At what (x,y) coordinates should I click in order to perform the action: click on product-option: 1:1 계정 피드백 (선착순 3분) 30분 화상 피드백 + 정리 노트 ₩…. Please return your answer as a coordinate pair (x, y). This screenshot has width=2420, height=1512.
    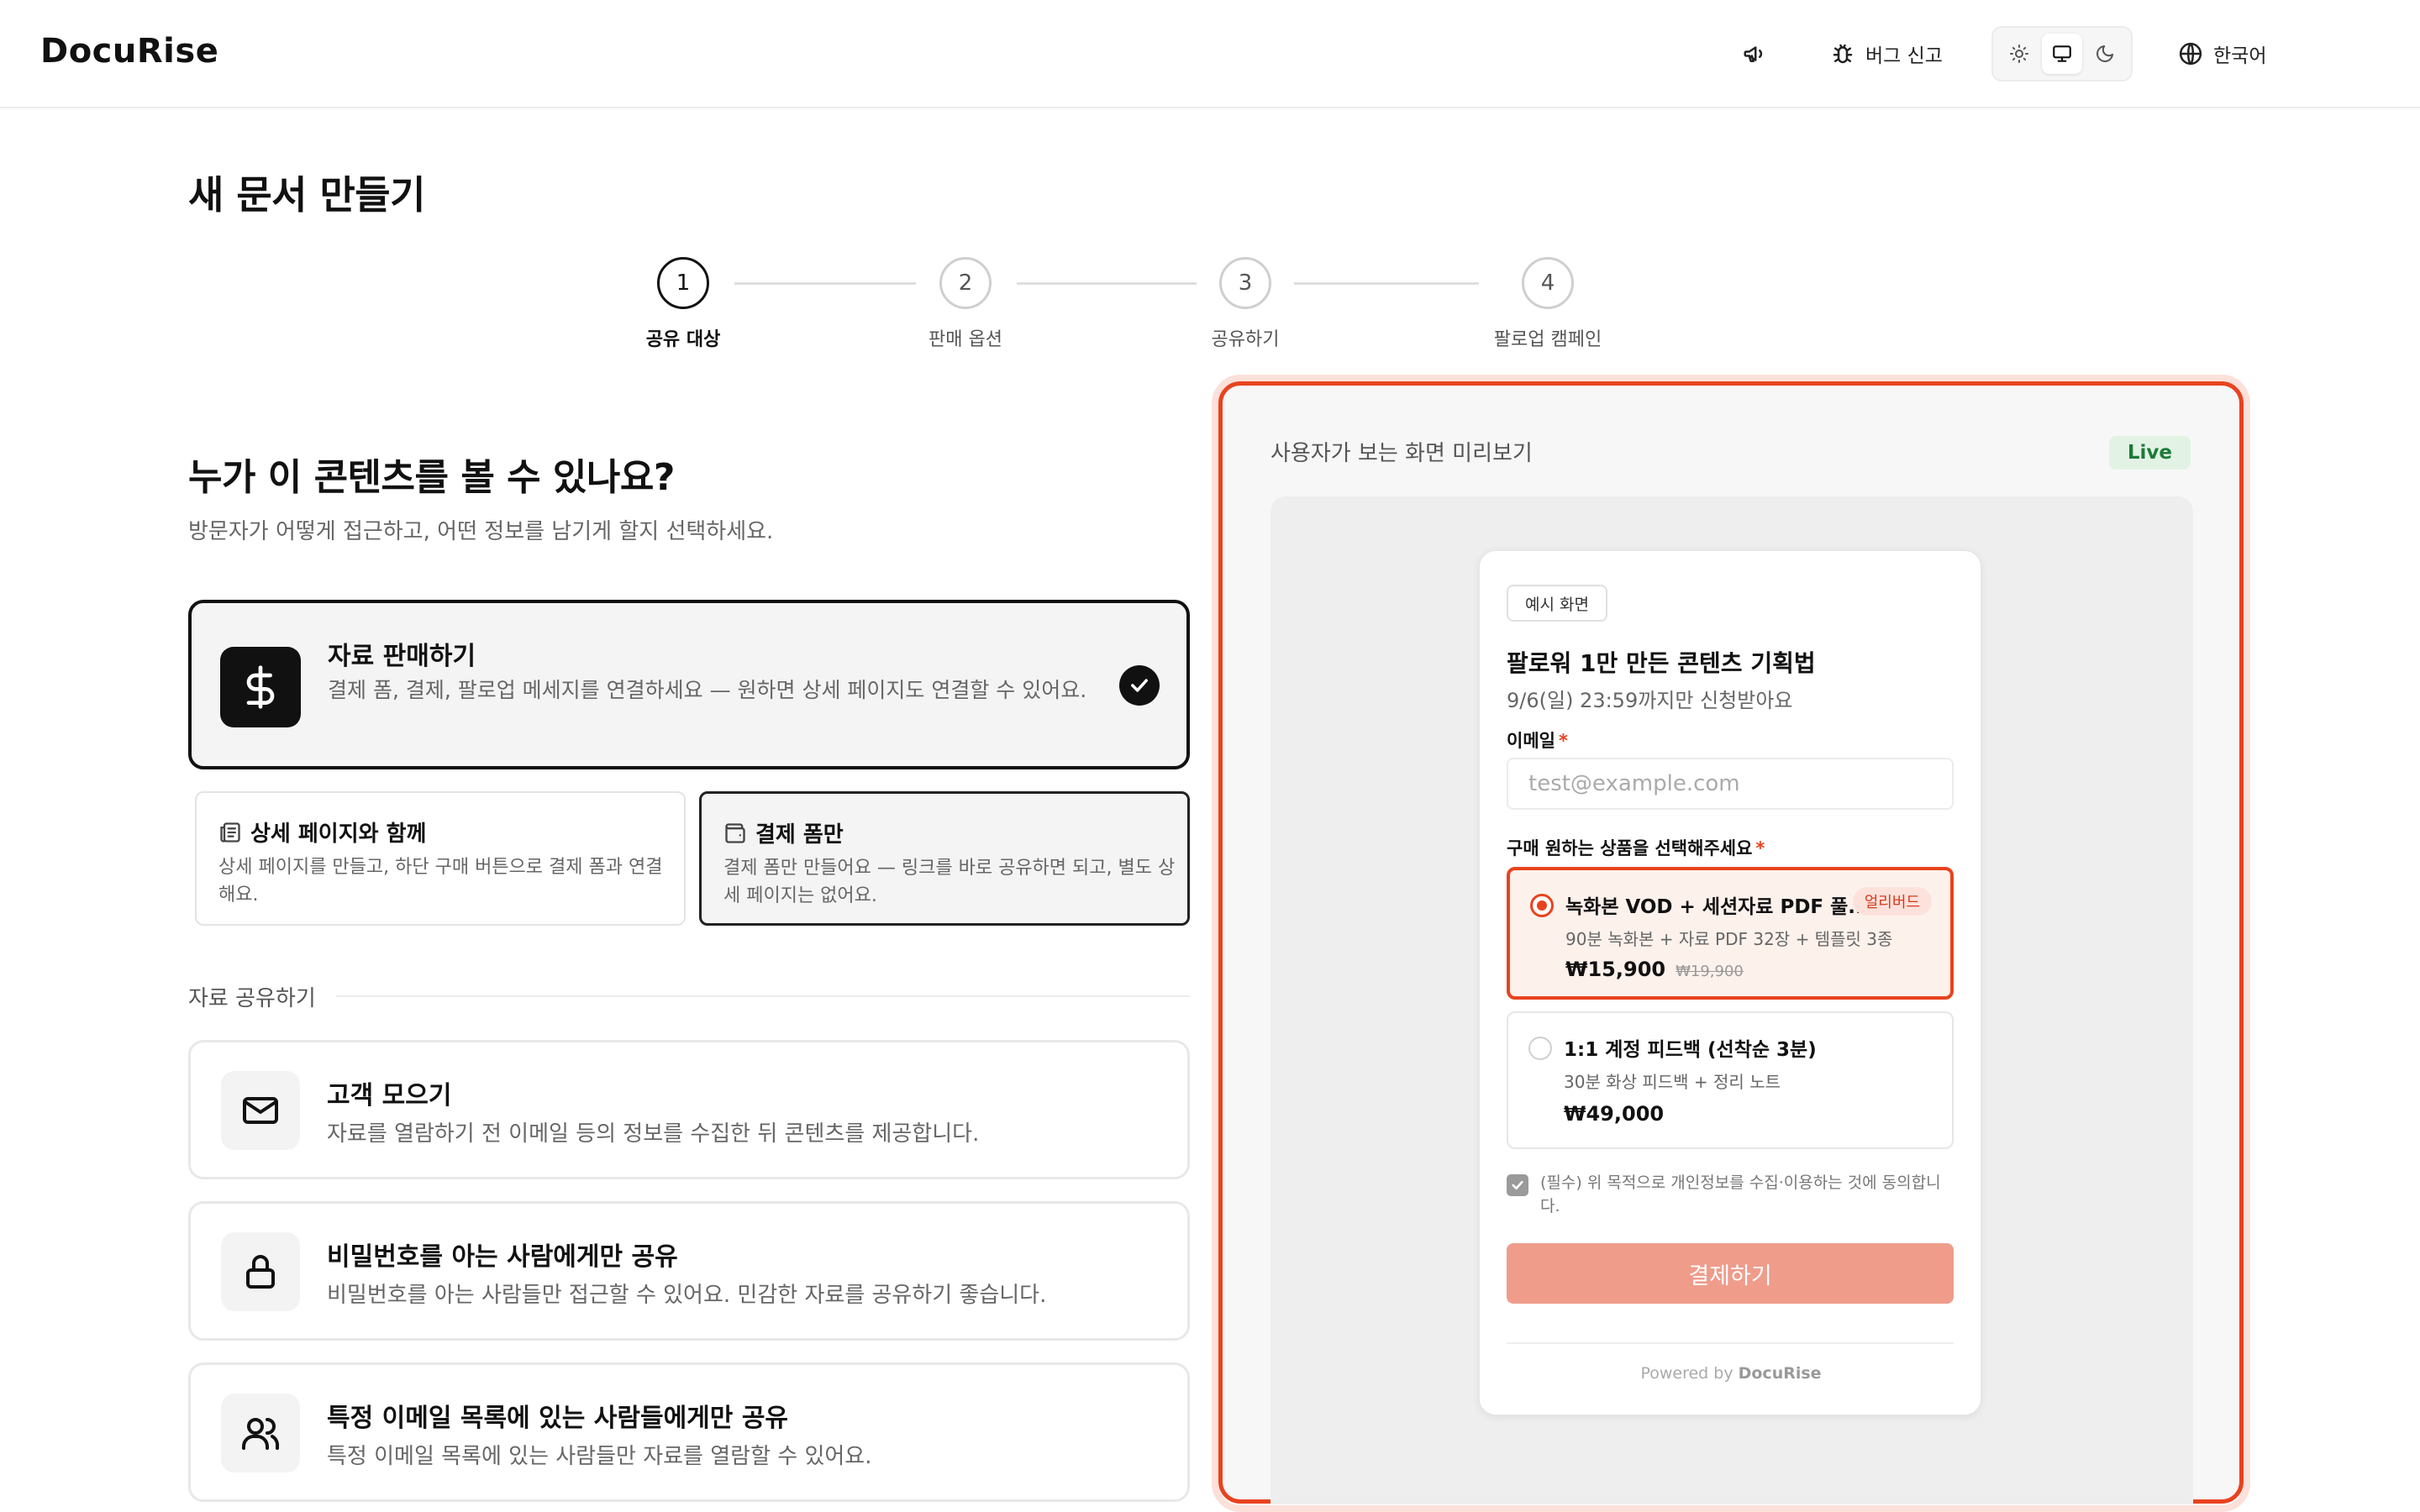
    Looking at the image, I should click on (1731, 1080).